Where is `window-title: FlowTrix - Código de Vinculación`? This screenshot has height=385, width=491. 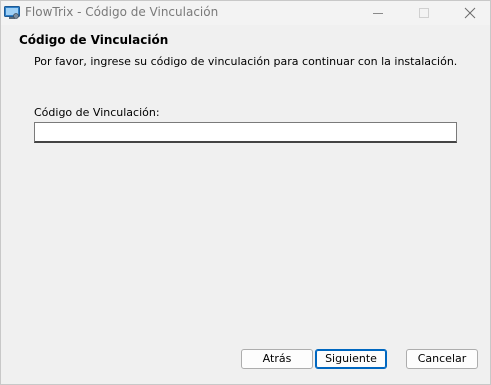
window-title: FlowTrix - Código de Vinculación is located at coordinates (122, 12).